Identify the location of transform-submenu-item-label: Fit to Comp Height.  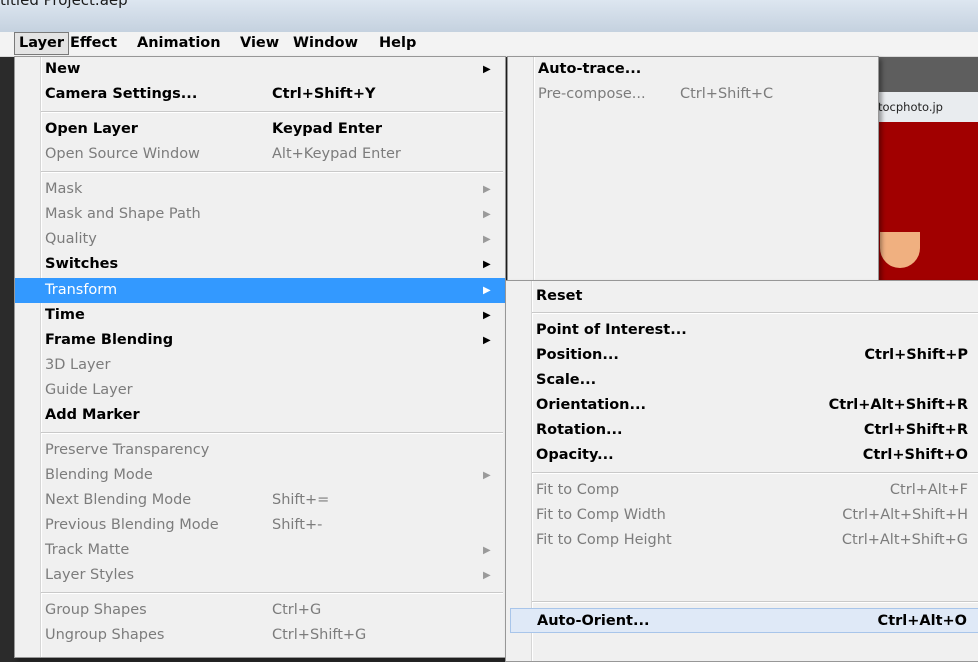
(604, 540).